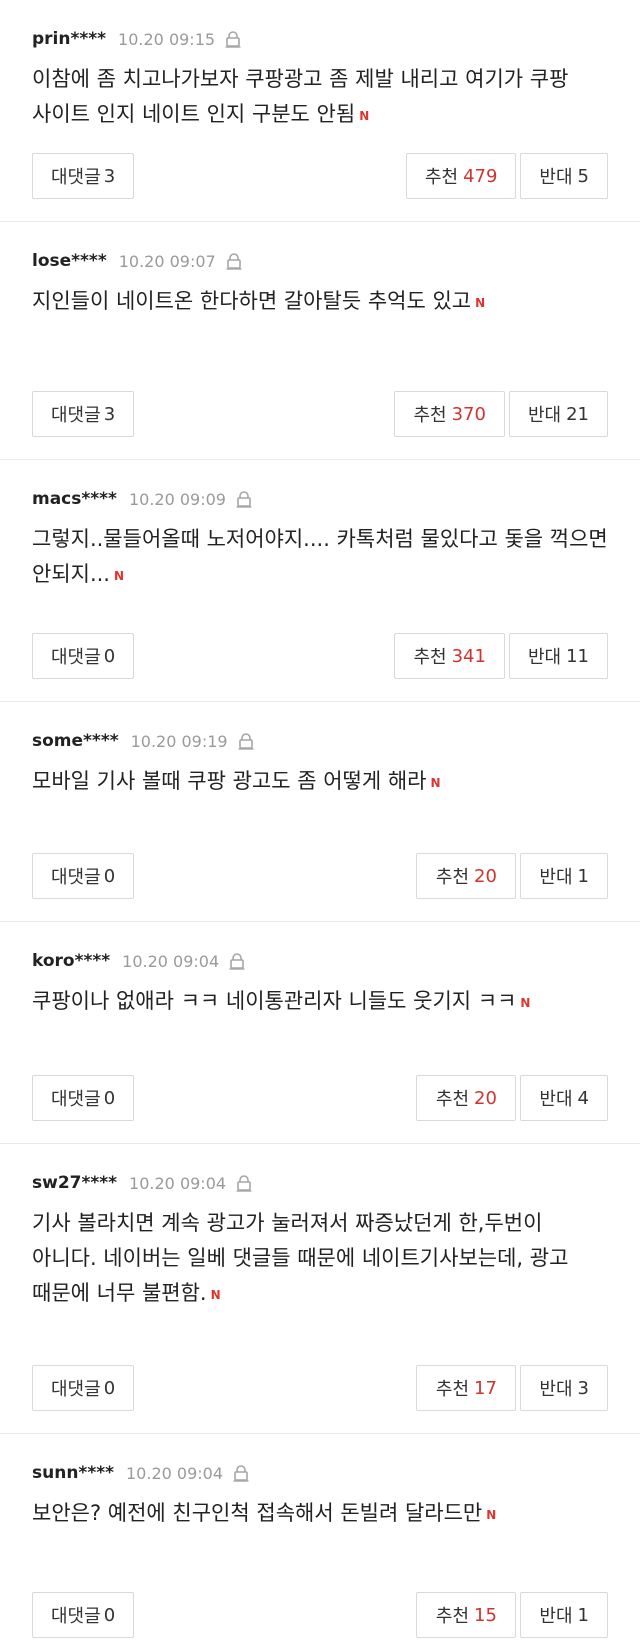 The image size is (640, 1642). I want to click on upvote-button: 추천 370, so click(449, 414).